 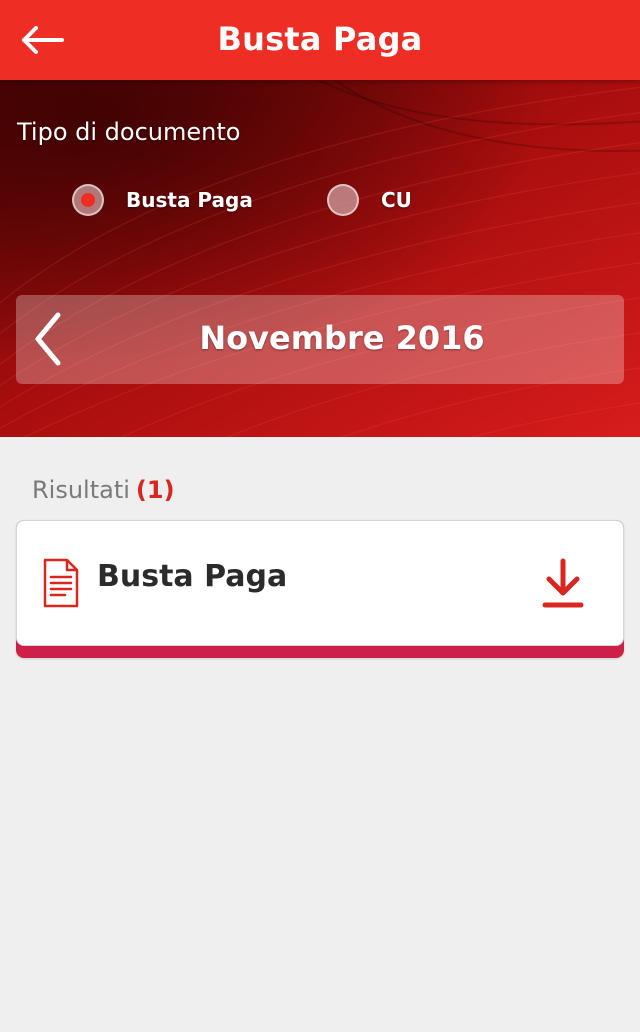 I want to click on month-picker: Novembre 2016, so click(x=320, y=339).